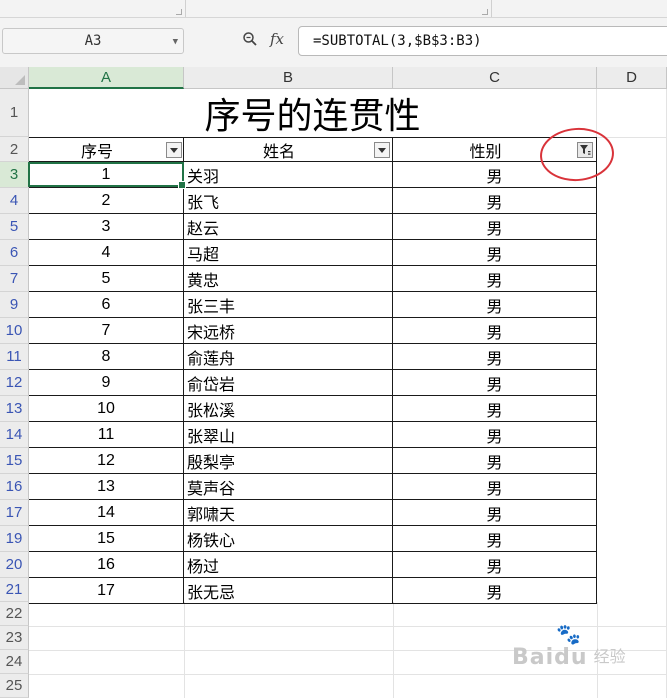 The width and height of the screenshot is (667, 698). I want to click on column-header-a: A, so click(106, 78).